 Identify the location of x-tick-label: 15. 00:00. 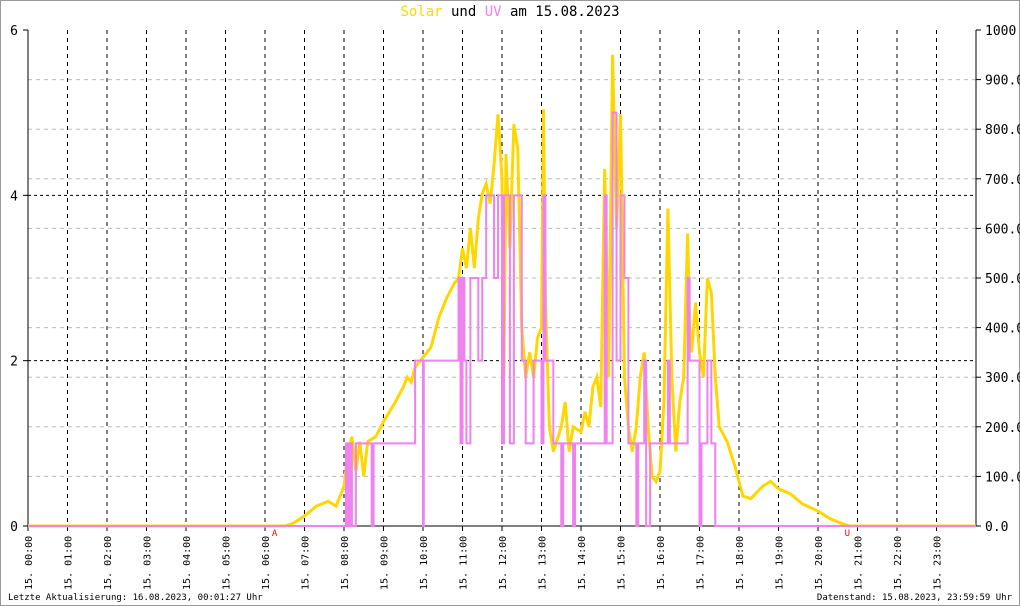
(29, 563).